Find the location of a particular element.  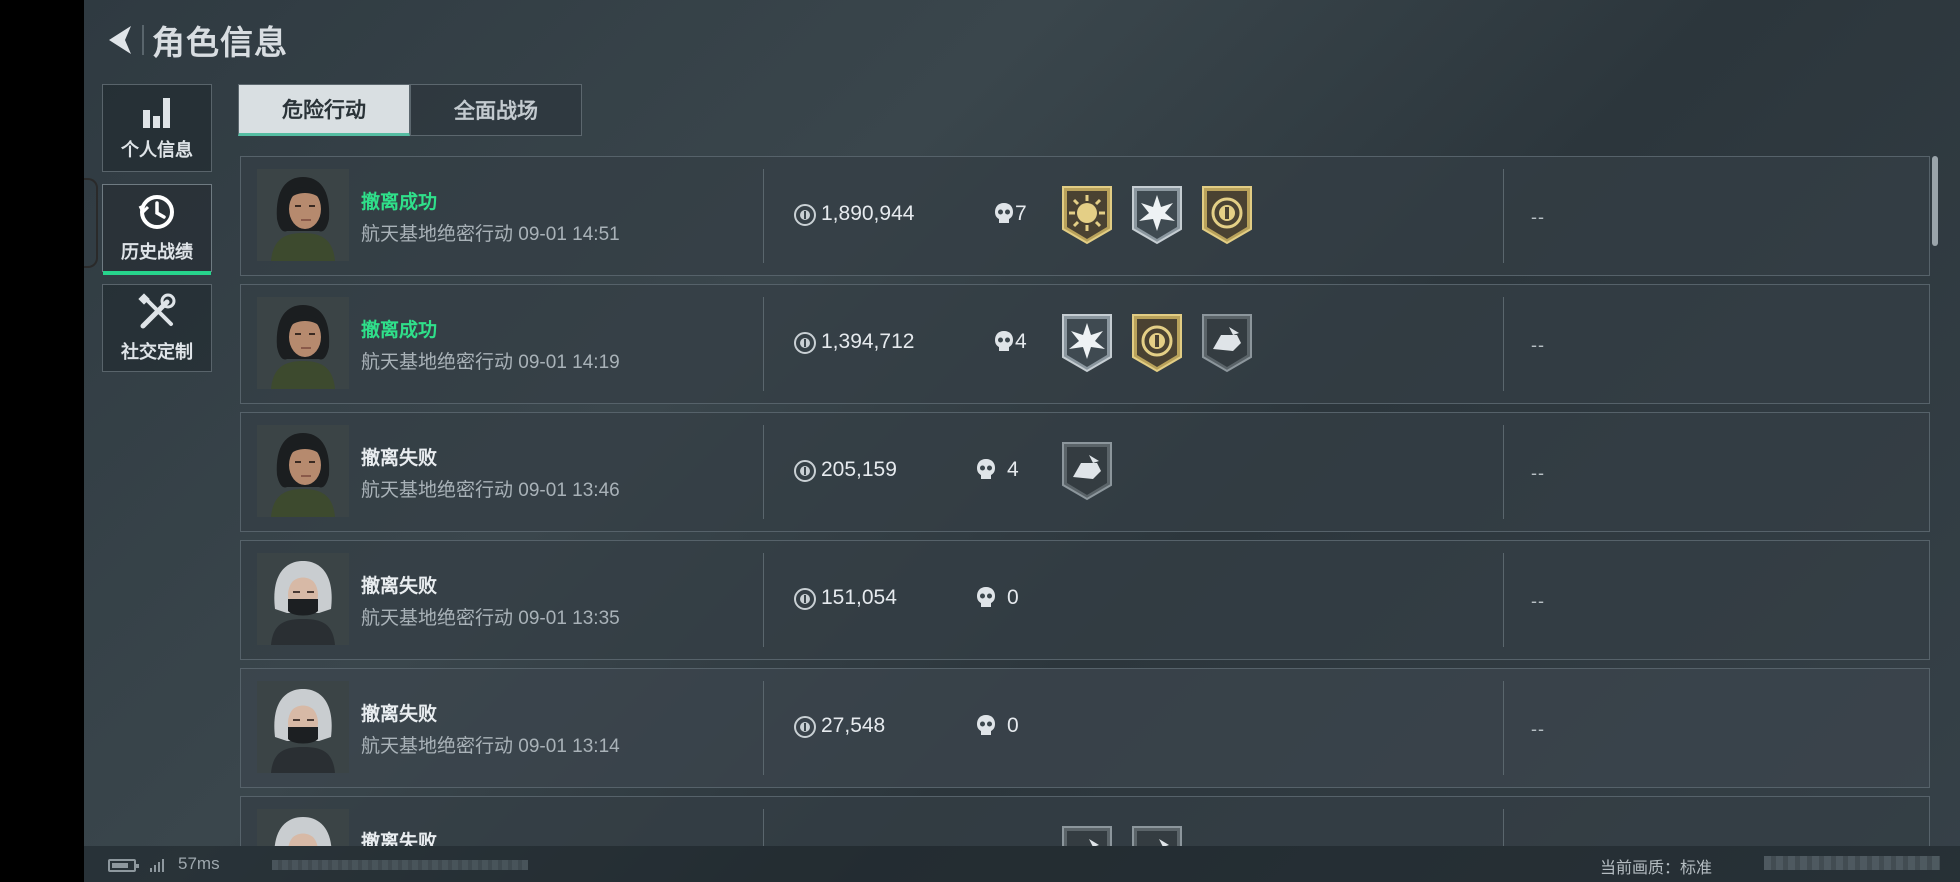

asset-value: 205,159 is located at coordinates (859, 469).